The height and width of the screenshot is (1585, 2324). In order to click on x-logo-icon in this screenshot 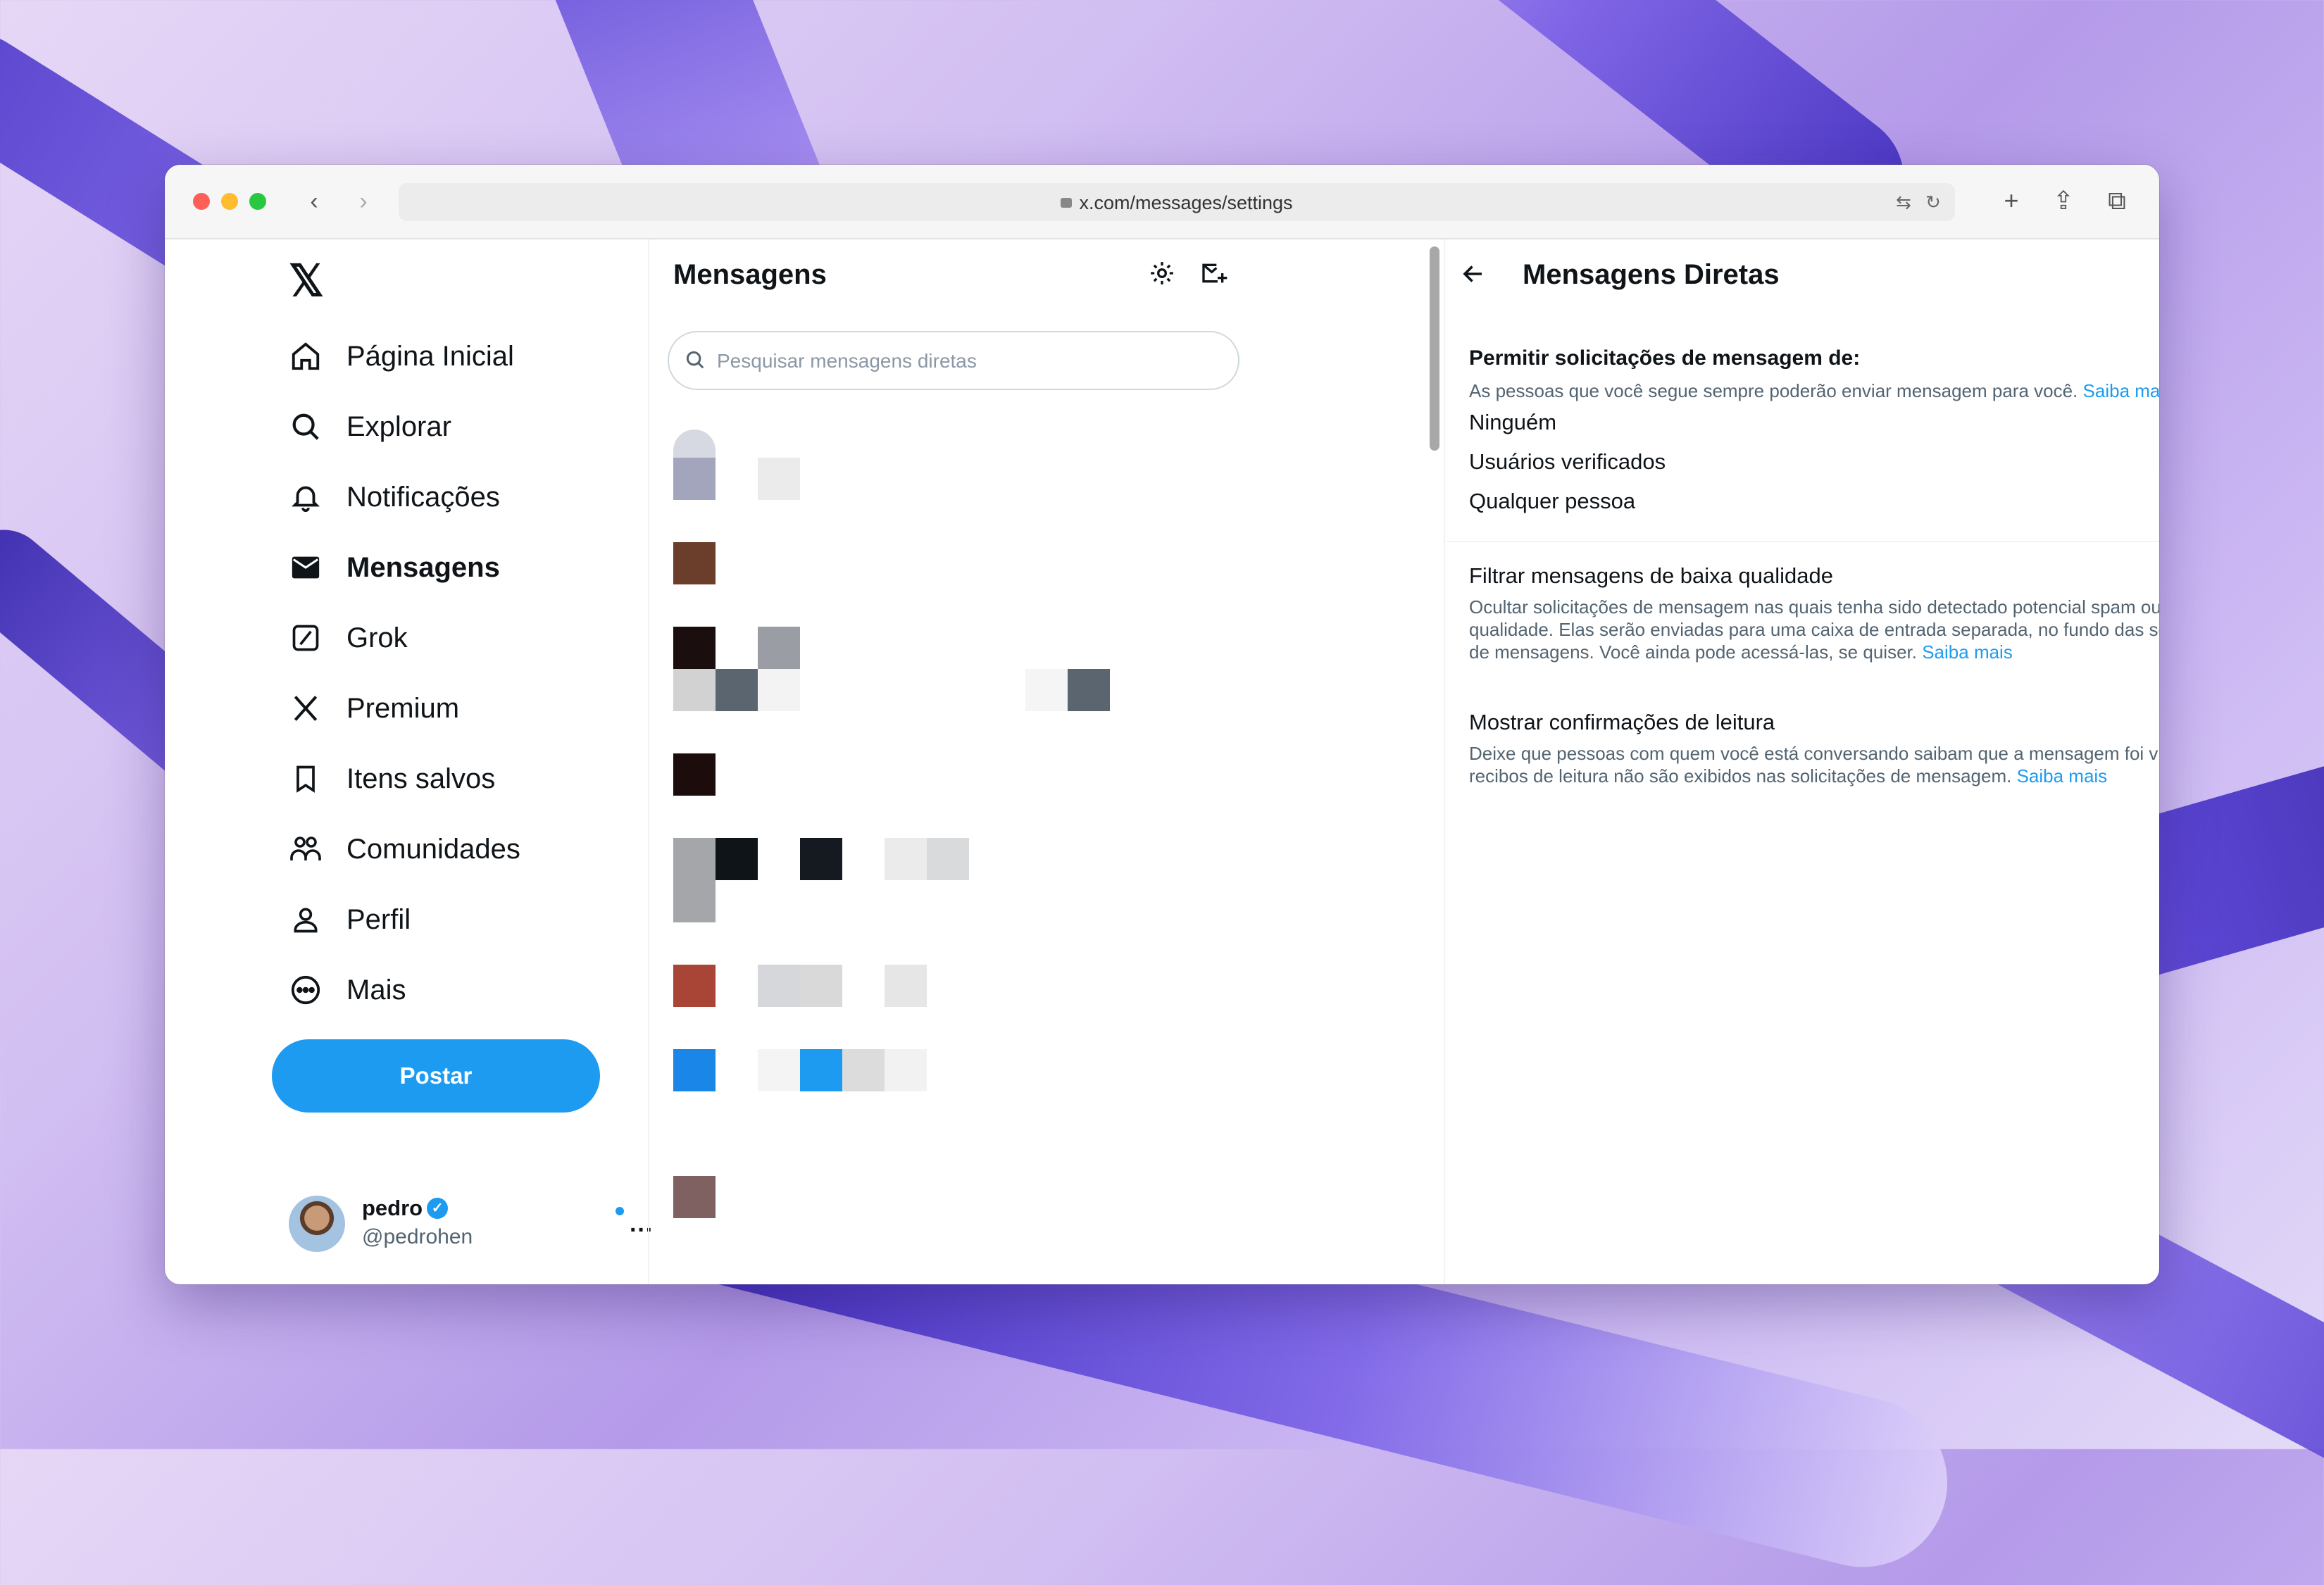, I will do `click(306, 708)`.